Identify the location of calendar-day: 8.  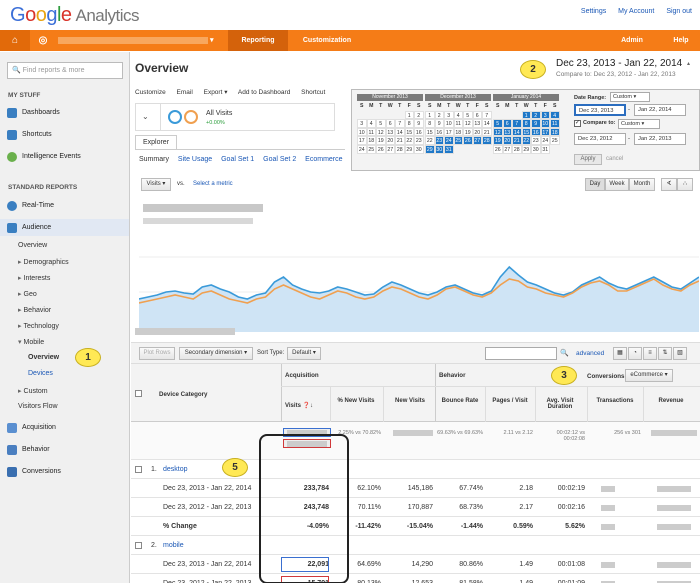
(430, 123).